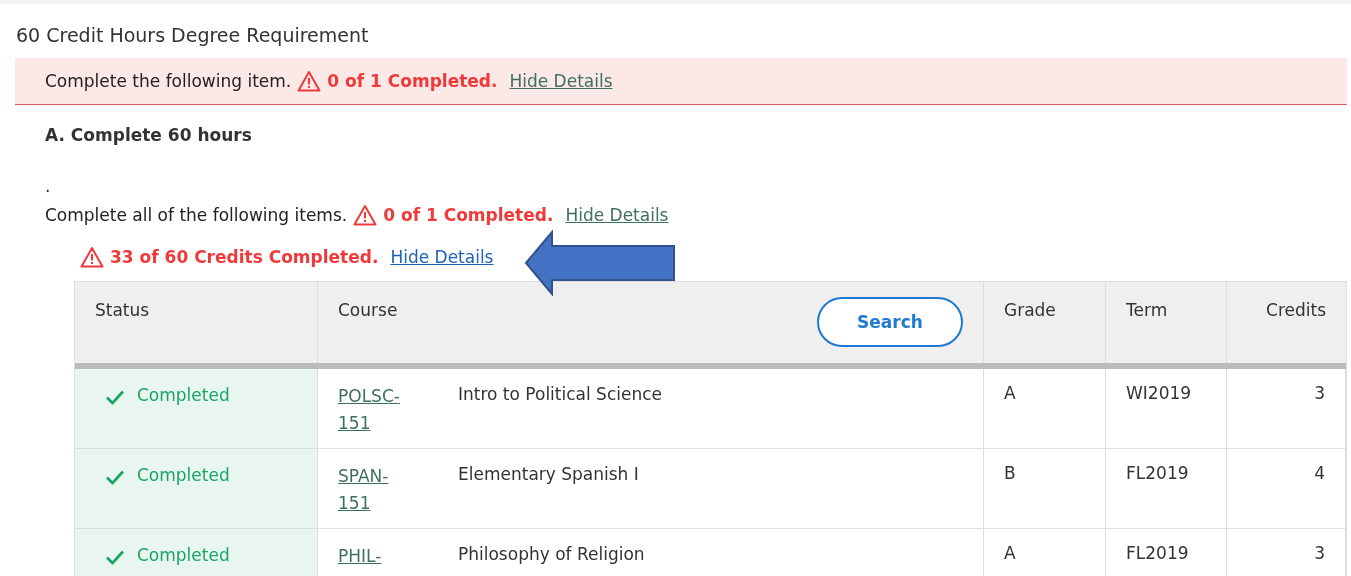 The image size is (1351, 576). I want to click on course-title: Elementary Spanish I, so click(548, 474).